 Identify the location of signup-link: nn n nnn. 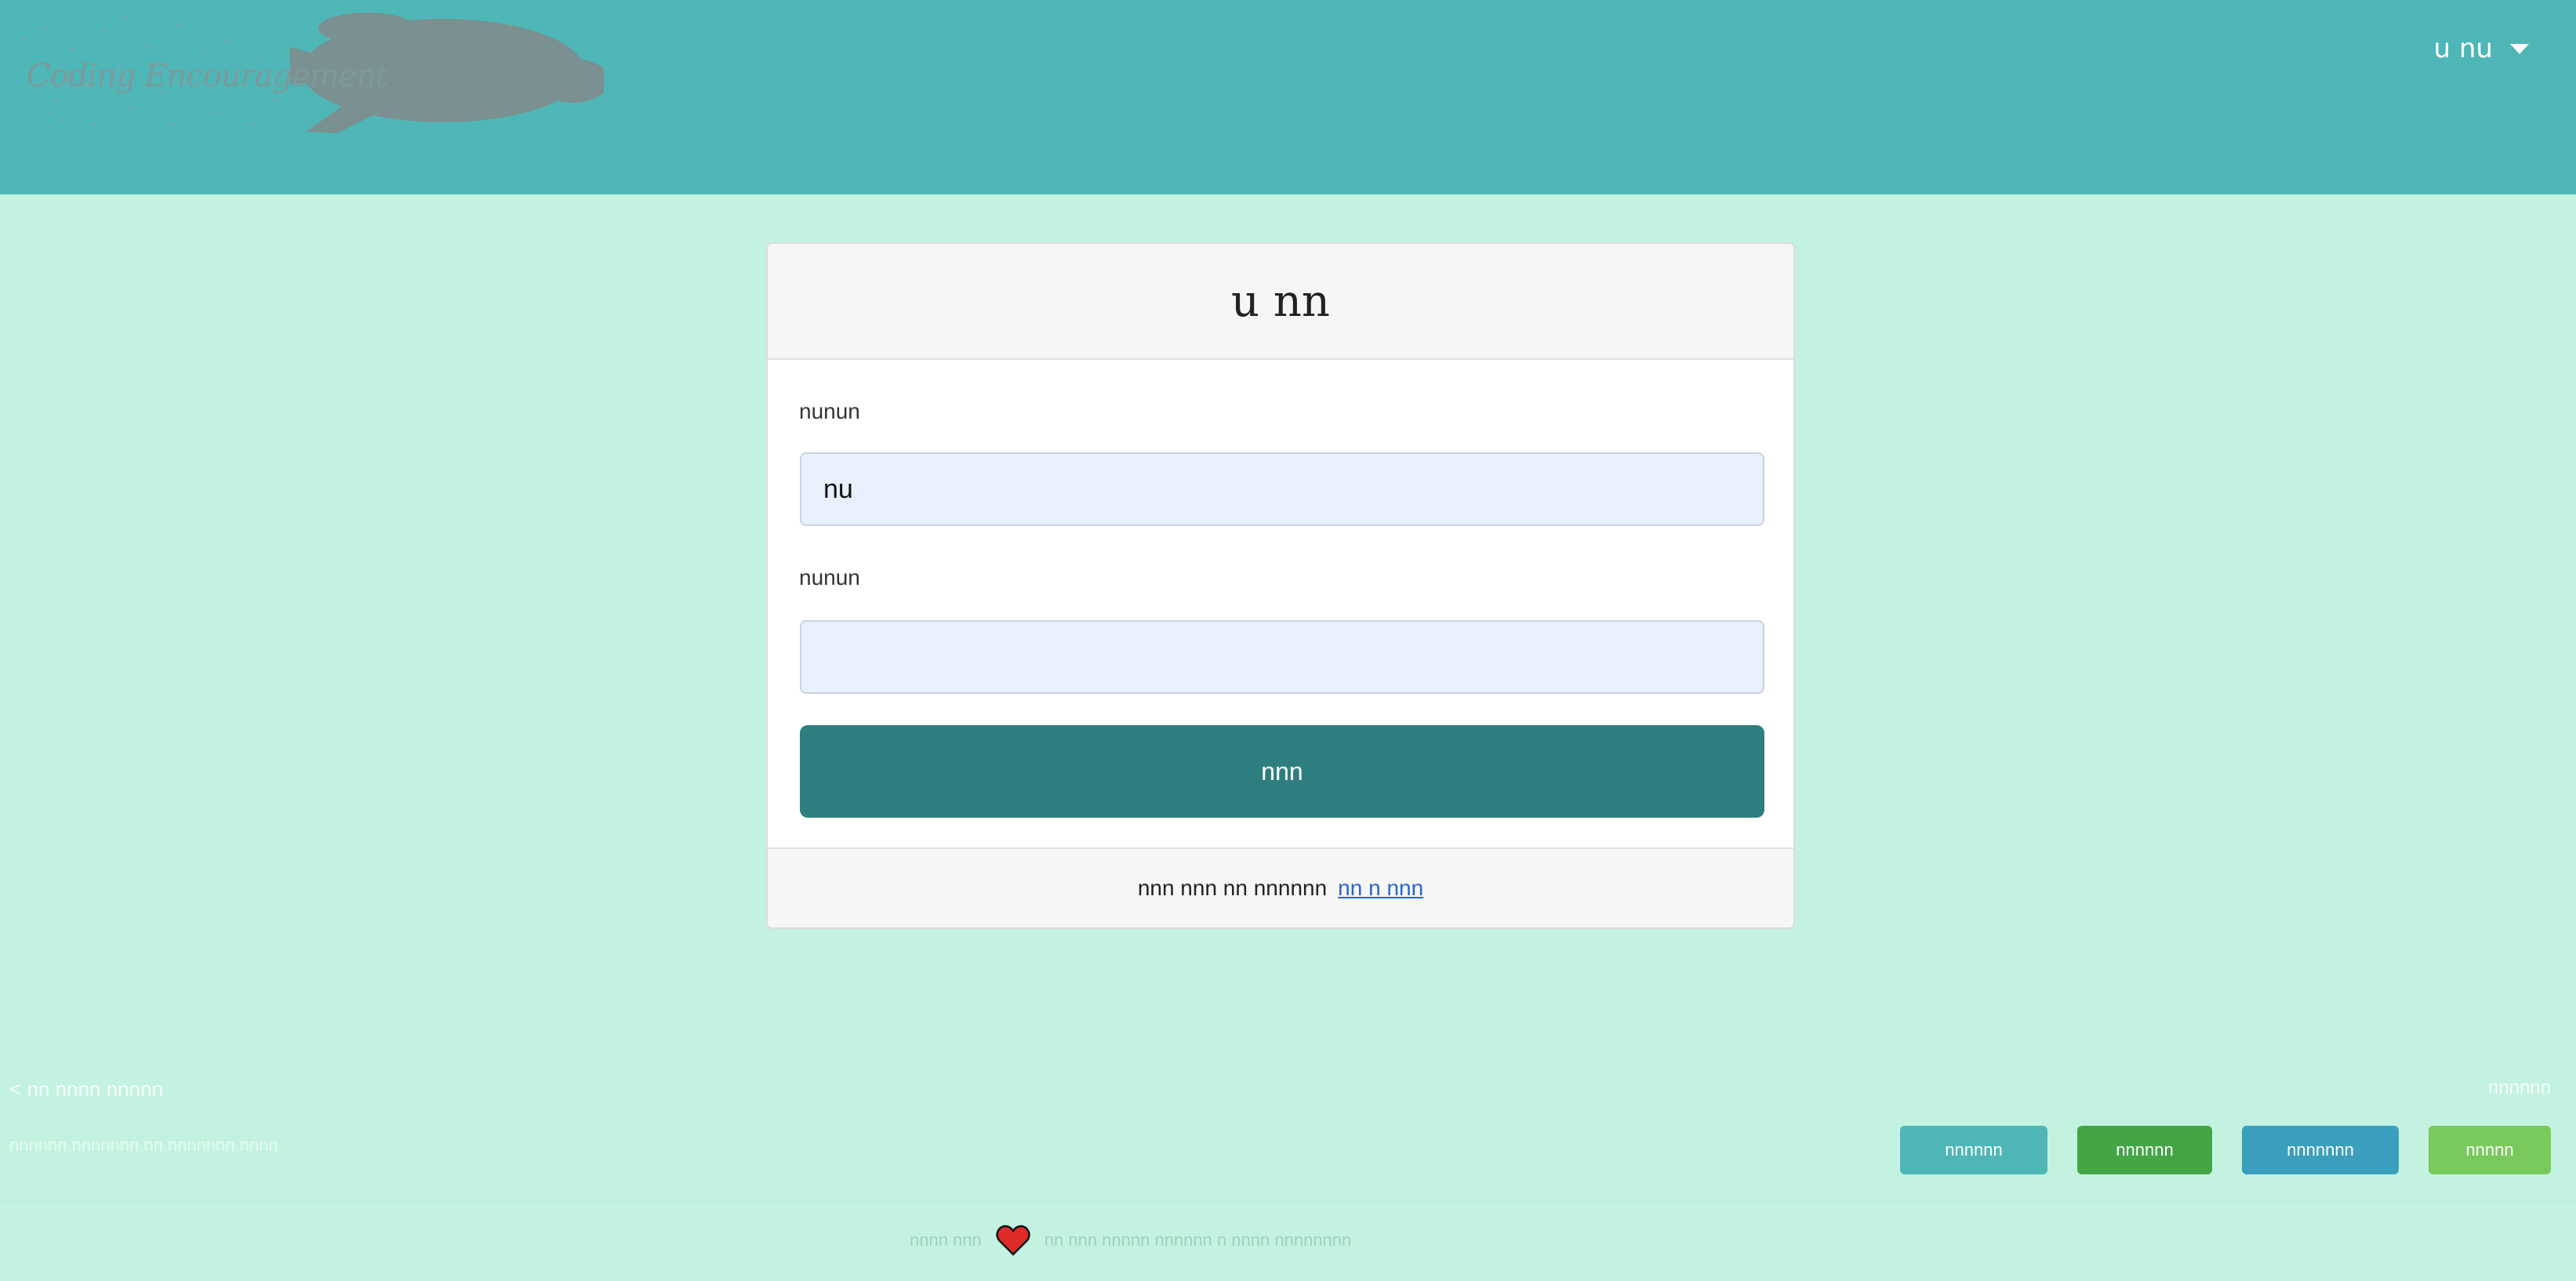
(1380, 888).